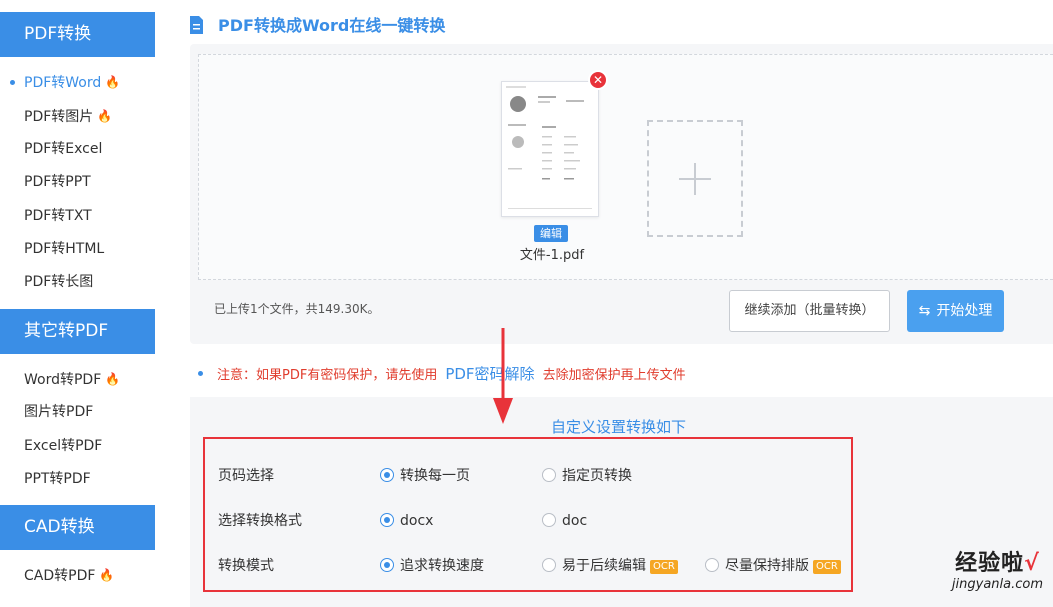 The width and height of the screenshot is (1053, 607). I want to click on watermark-title: 经验啦√, so click(997, 563).